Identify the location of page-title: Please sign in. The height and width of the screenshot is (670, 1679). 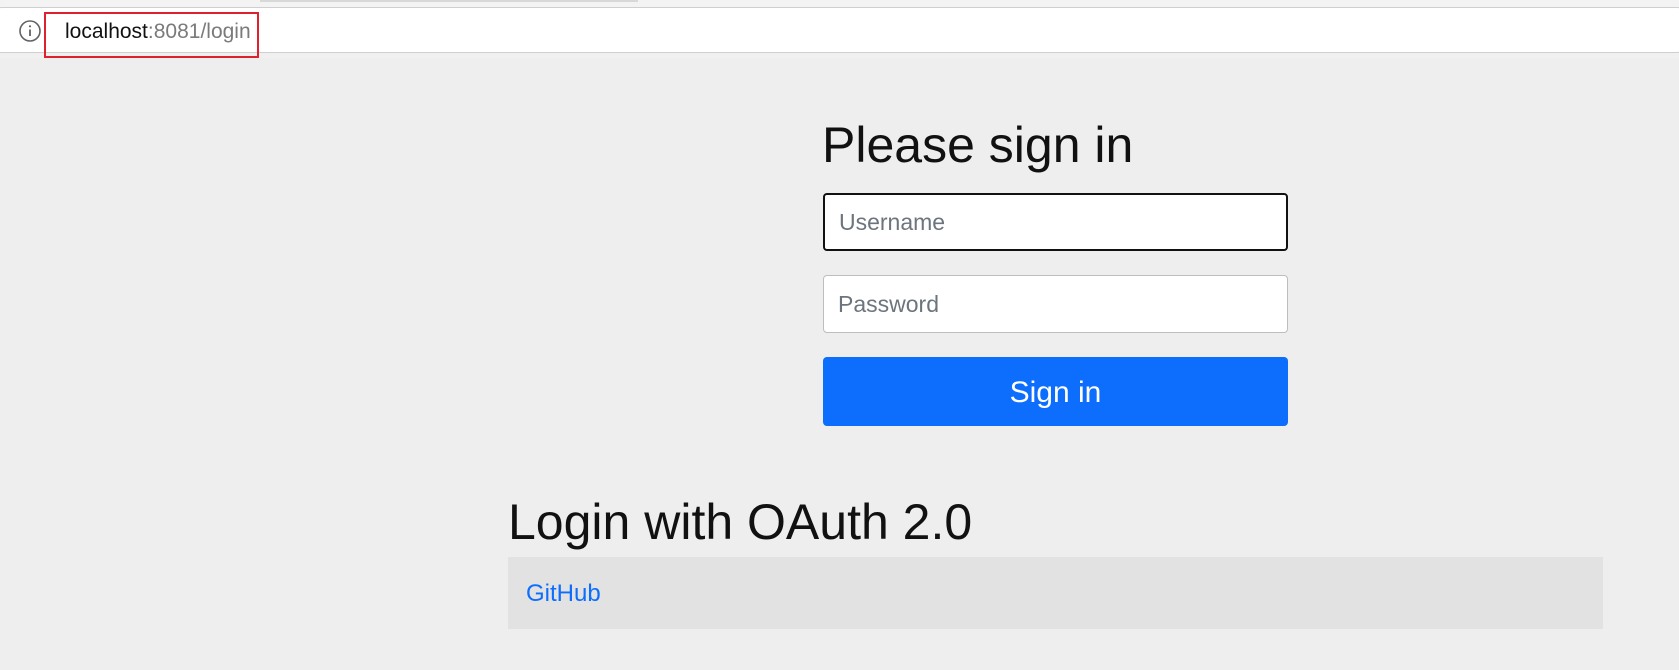
(978, 145).